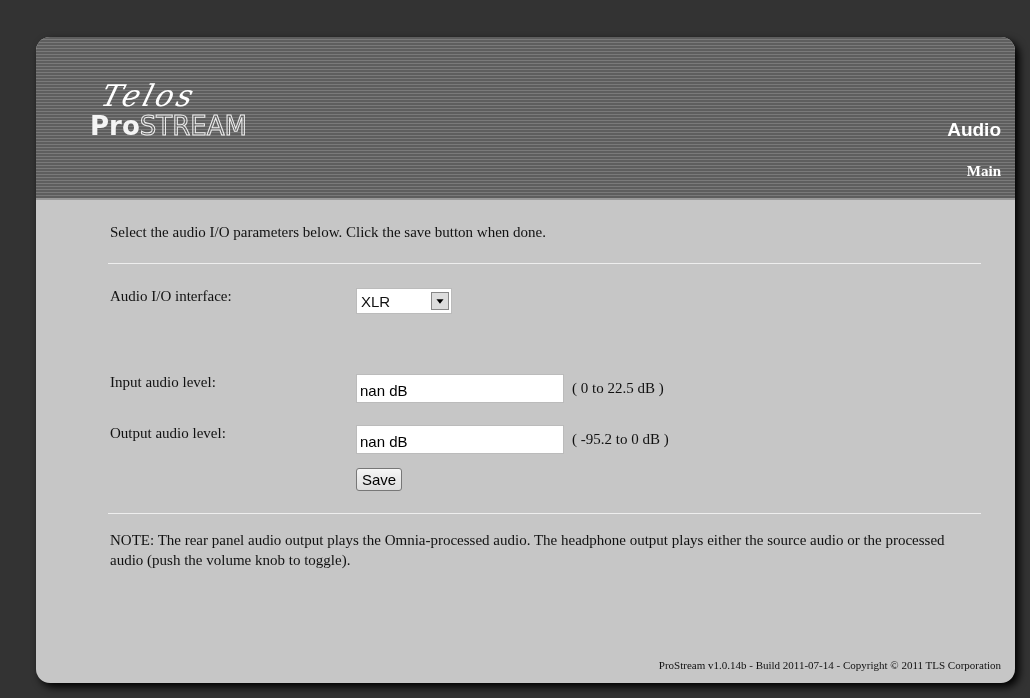  I want to click on field-label: Output audio level:, so click(168, 433).